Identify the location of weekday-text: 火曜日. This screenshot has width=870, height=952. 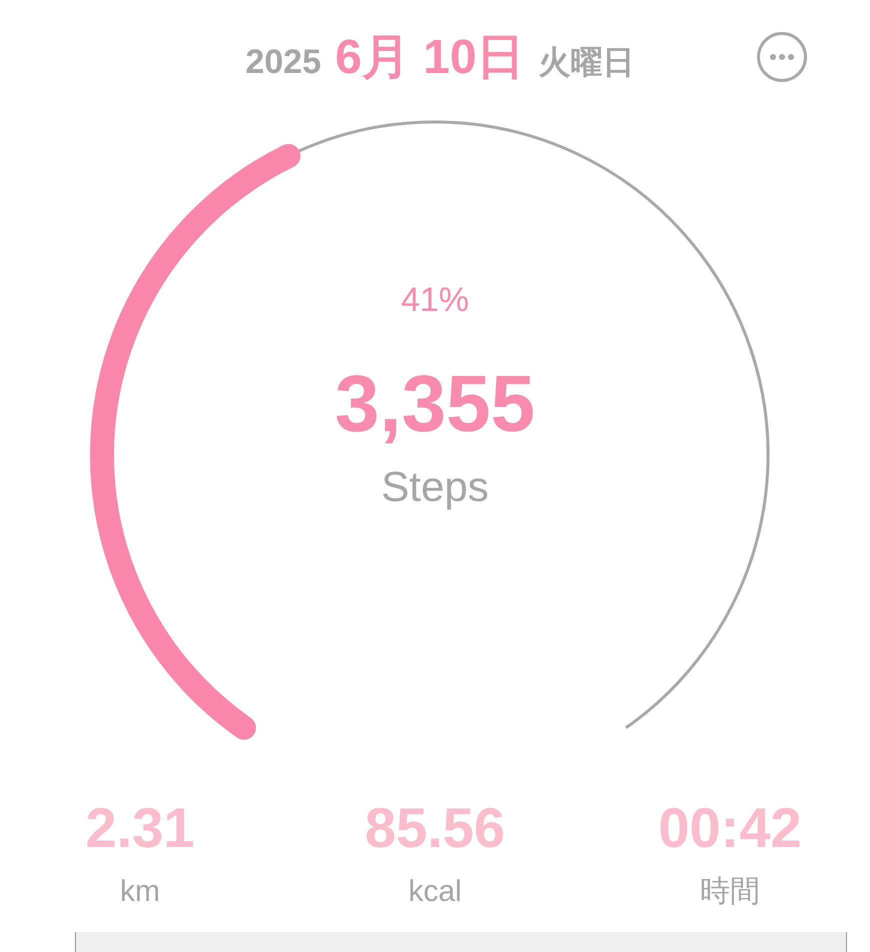
(586, 62).